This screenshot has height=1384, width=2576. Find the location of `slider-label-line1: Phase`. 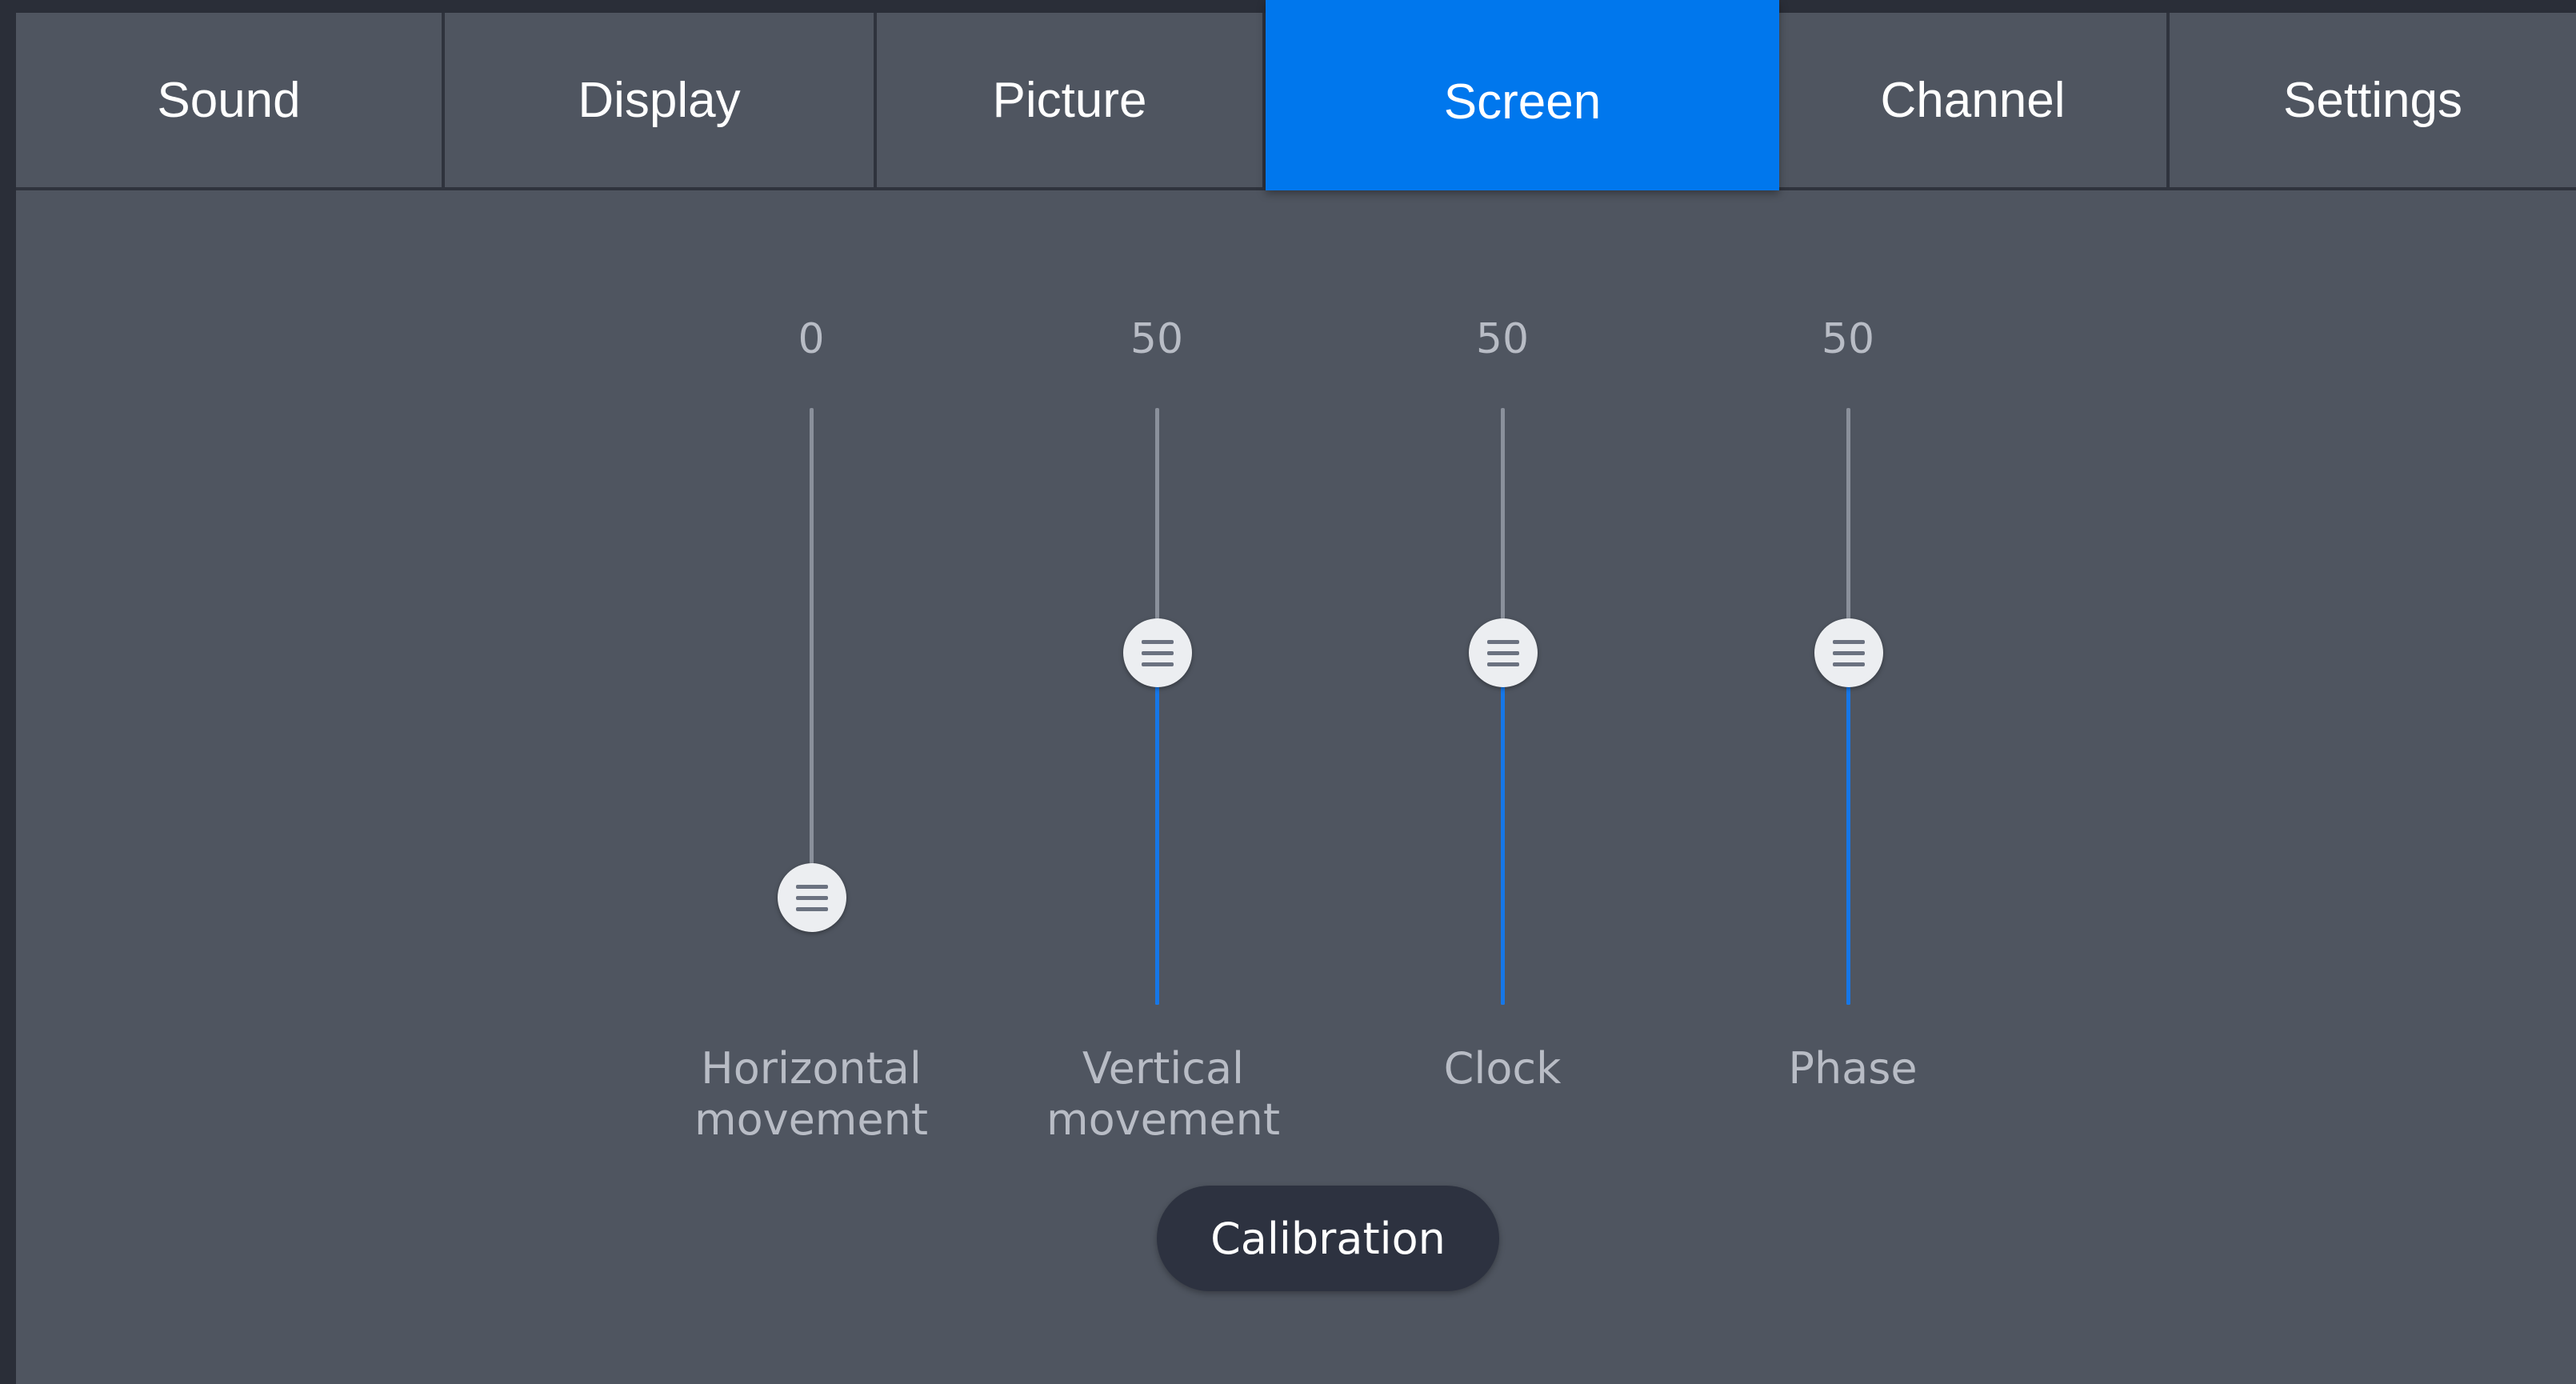

slider-label-line1: Phase is located at coordinates (1853, 1068).